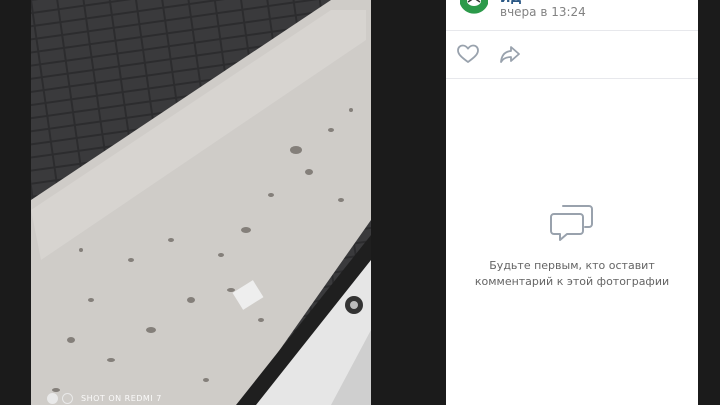  I want to click on post-actions, so click(572, 55).